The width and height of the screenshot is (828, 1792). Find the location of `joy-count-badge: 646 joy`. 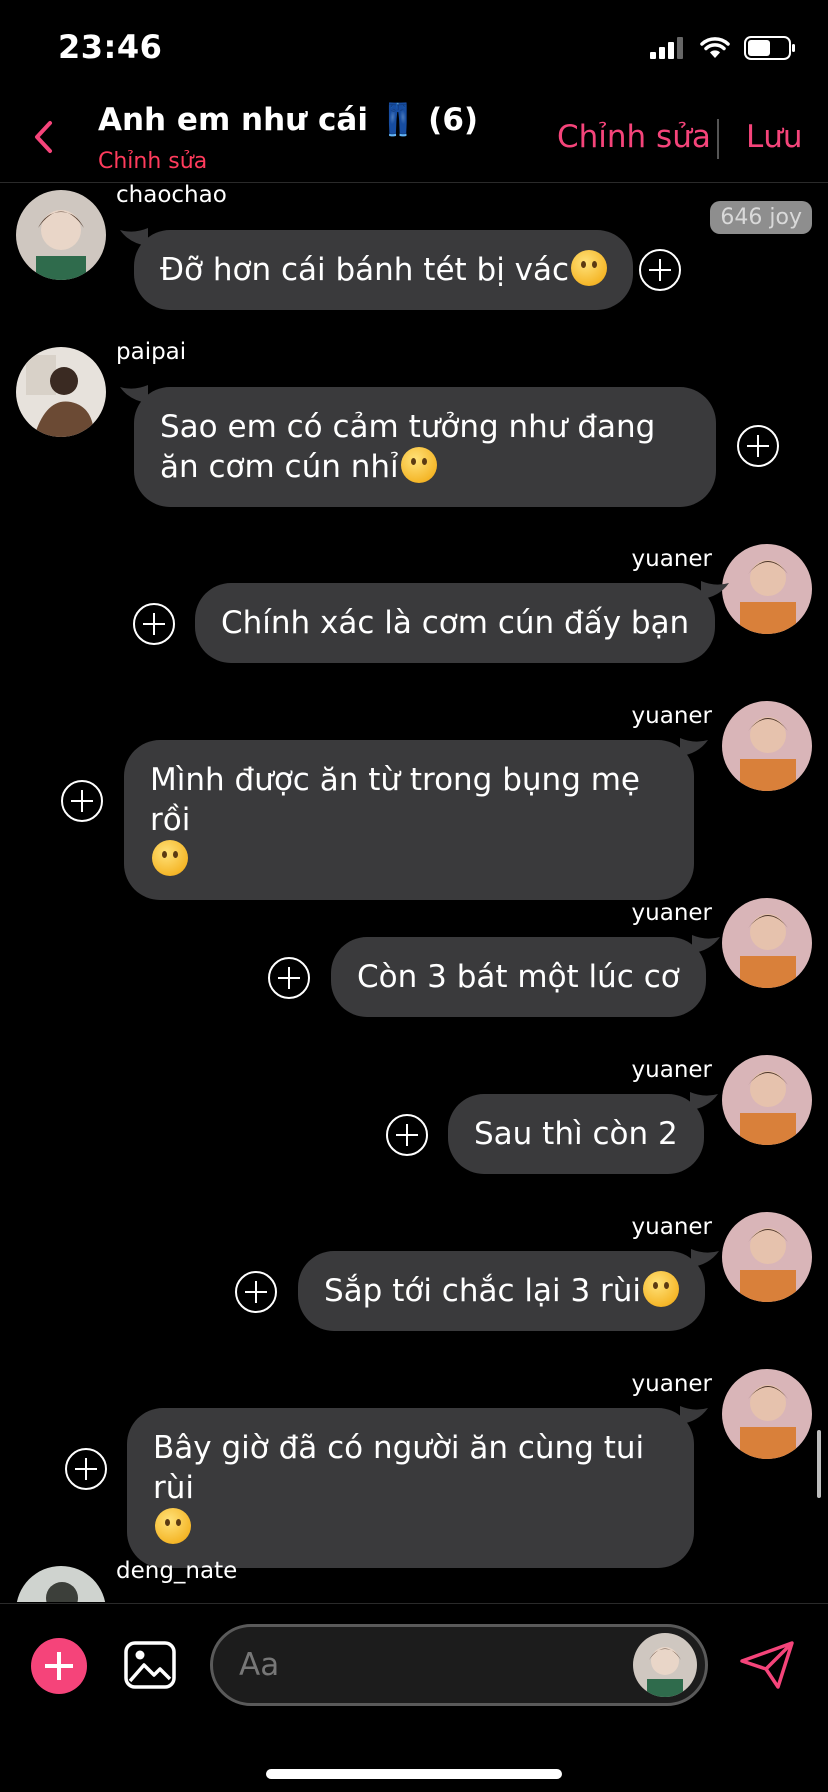

joy-count-badge: 646 joy is located at coordinates (761, 217).